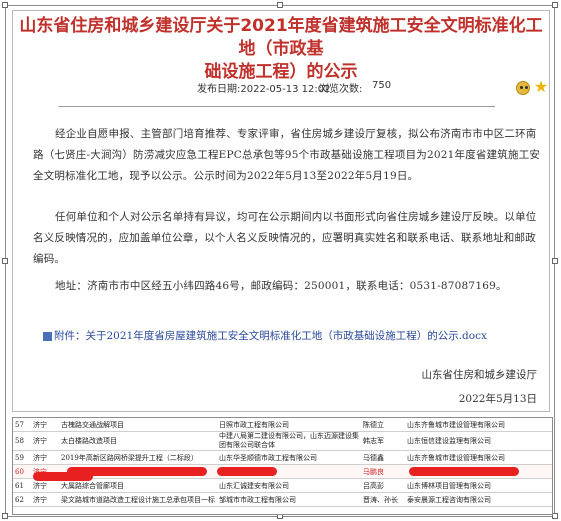 This screenshot has width=561, height=521. Describe the element at coordinates (5, 261) in the screenshot. I see `resize-handle-left` at that location.